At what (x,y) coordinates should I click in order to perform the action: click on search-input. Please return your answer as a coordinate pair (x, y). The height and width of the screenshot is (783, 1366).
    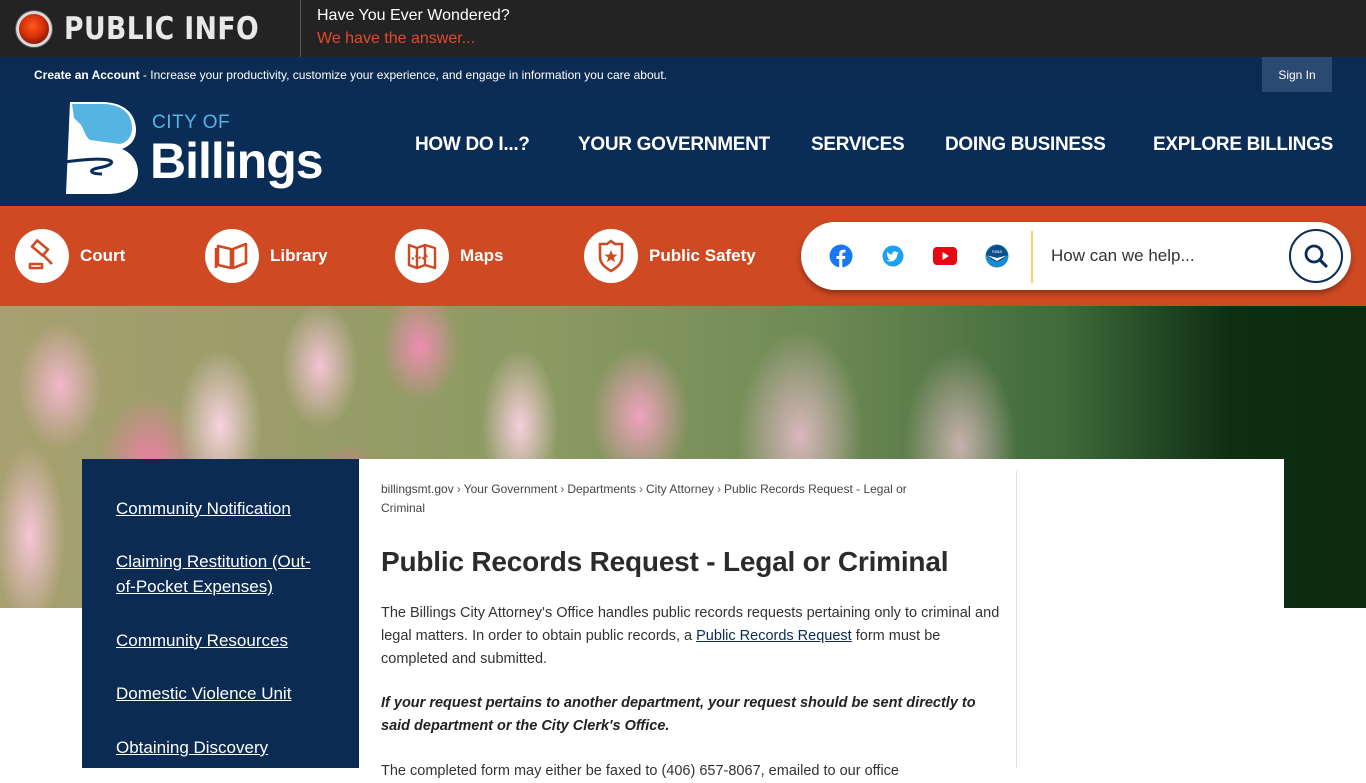
    Looking at the image, I should click on (1166, 256).